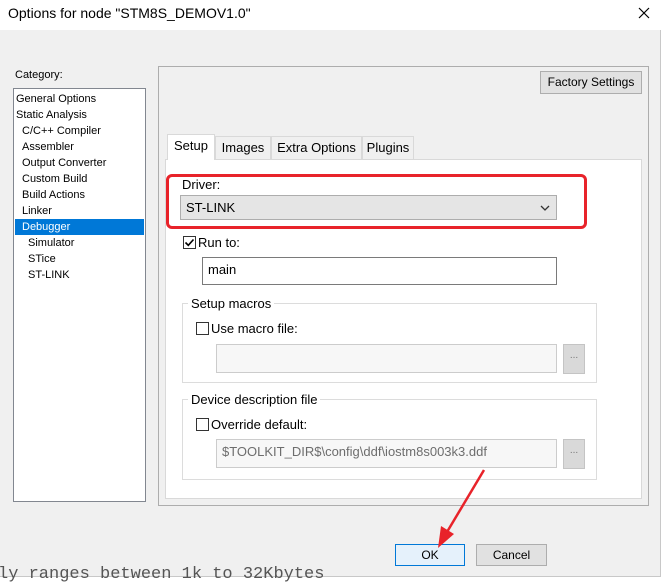 This screenshot has height=584, width=665. I want to click on factory-settings-button: Factory Settings, so click(591, 82).